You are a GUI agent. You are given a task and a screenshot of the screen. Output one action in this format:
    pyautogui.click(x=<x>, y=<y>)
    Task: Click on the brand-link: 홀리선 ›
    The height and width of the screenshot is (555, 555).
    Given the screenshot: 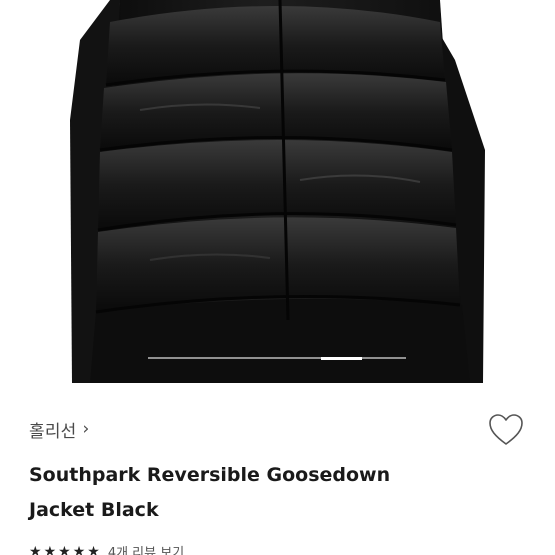 What is the action you would take?
    pyautogui.click(x=59, y=430)
    